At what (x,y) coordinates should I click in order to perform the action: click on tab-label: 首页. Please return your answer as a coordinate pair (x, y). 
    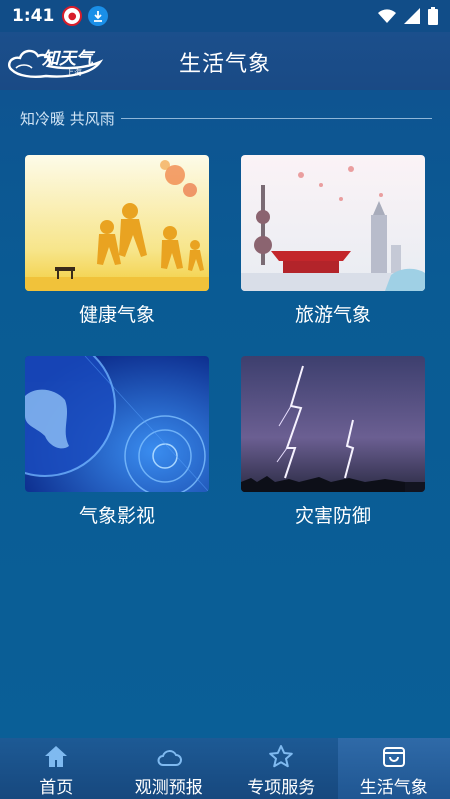
    Looking at the image, I should click on (56, 788).